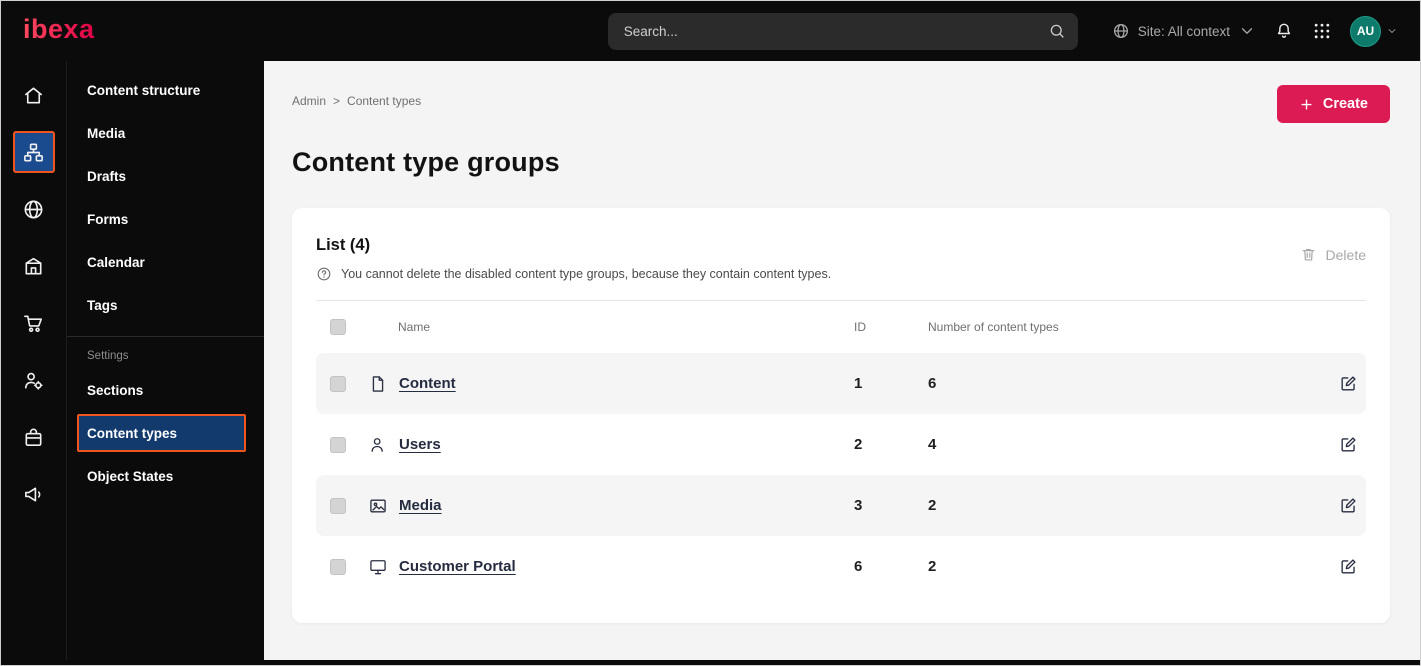 The height and width of the screenshot is (666, 1421). What do you see at coordinates (932, 444) in the screenshot?
I see `group-count: 4` at bounding box center [932, 444].